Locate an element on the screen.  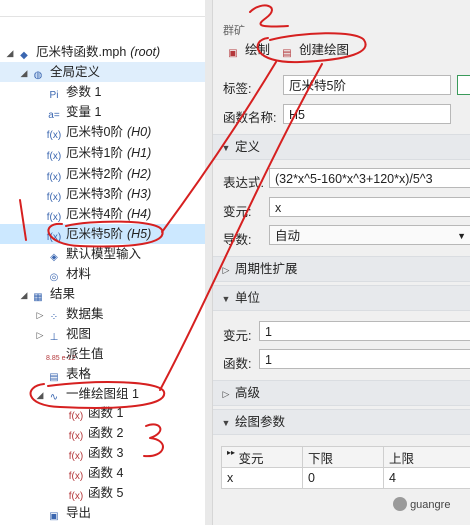
plot-func-label: 函数 3 is located at coordinates (106, 453).